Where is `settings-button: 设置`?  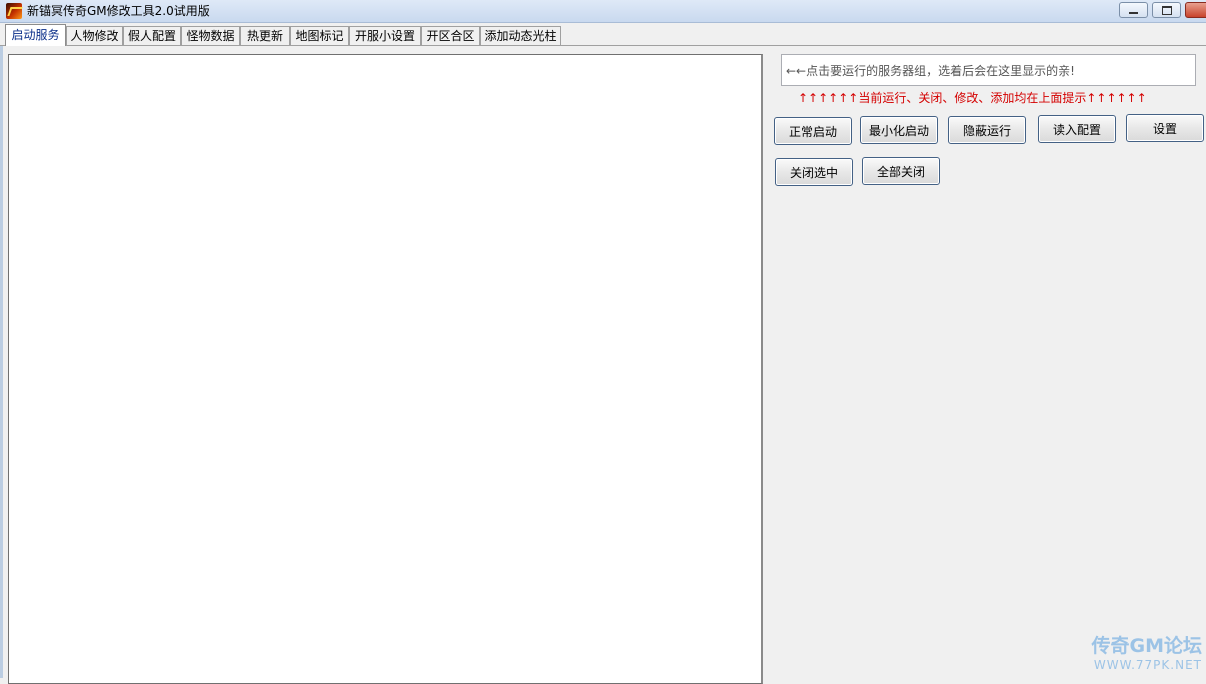 settings-button: 设置 is located at coordinates (1165, 128).